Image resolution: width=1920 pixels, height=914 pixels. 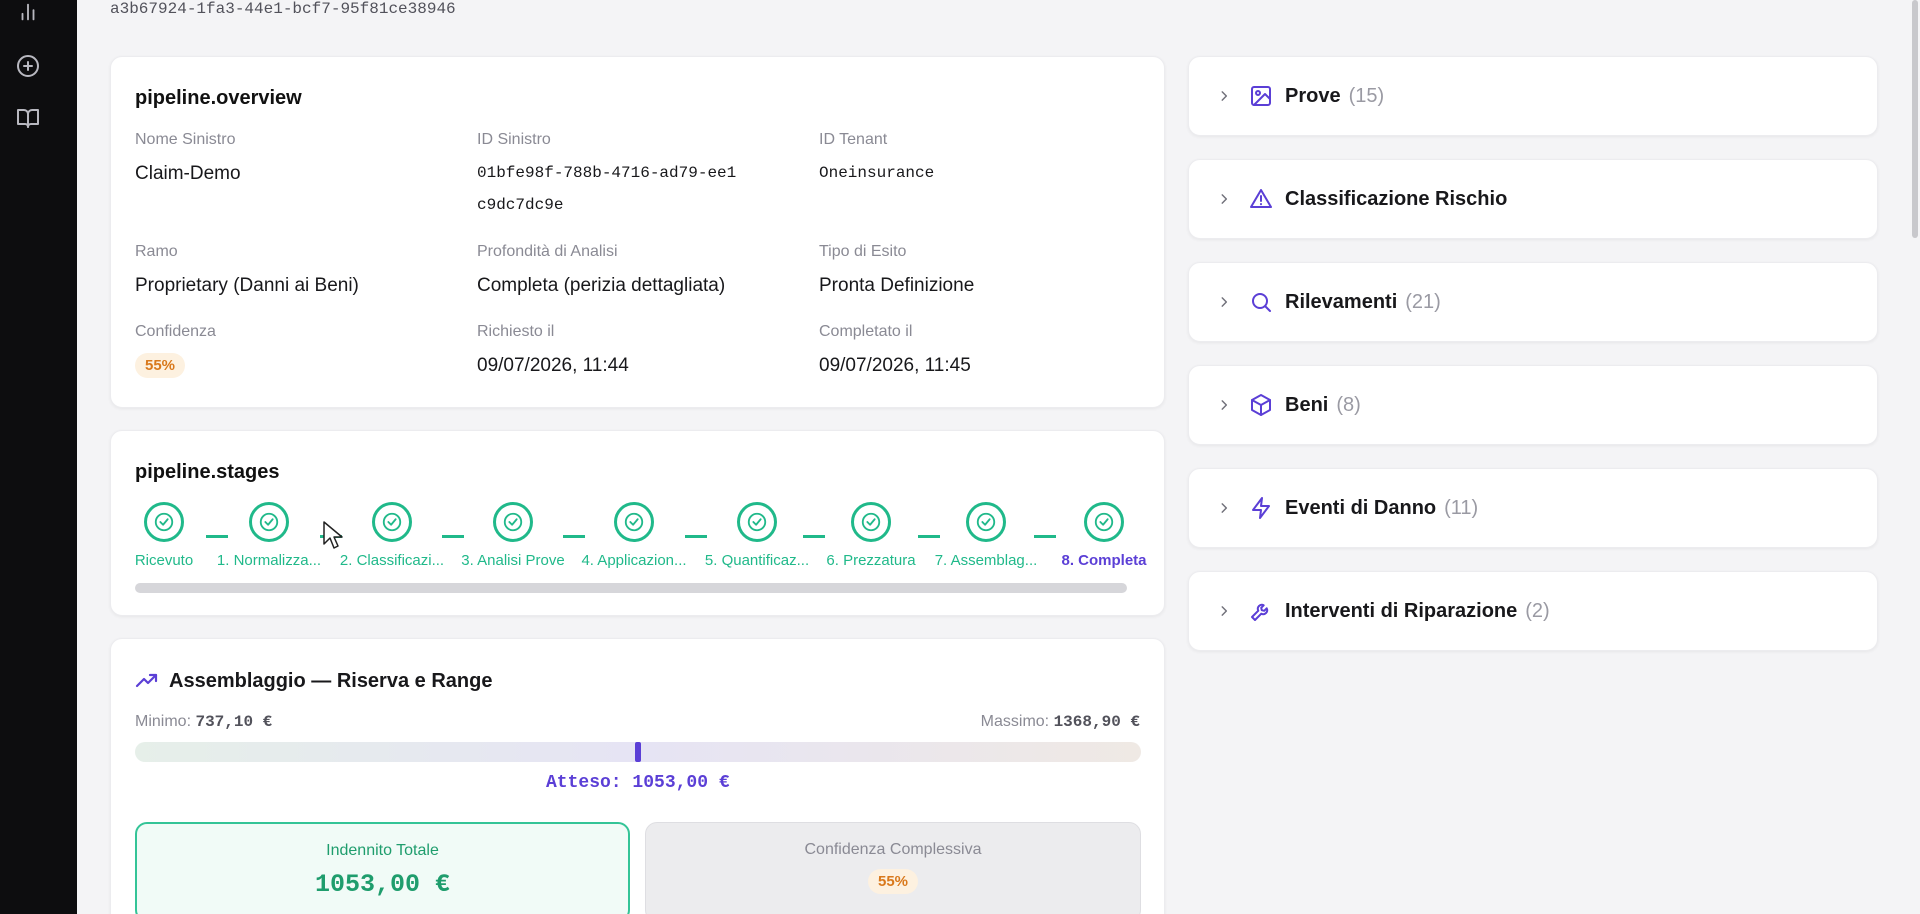 I want to click on stage-label: 6. Prezzatura, so click(x=871, y=560).